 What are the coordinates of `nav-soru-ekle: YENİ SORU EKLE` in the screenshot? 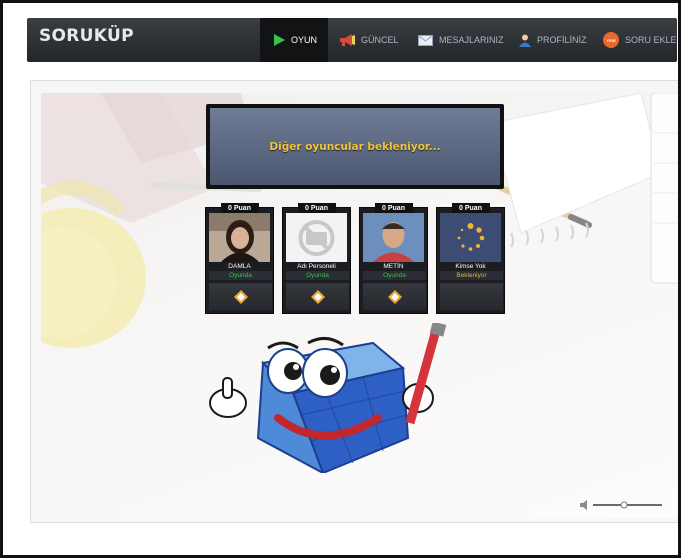 It's located at (640, 40).